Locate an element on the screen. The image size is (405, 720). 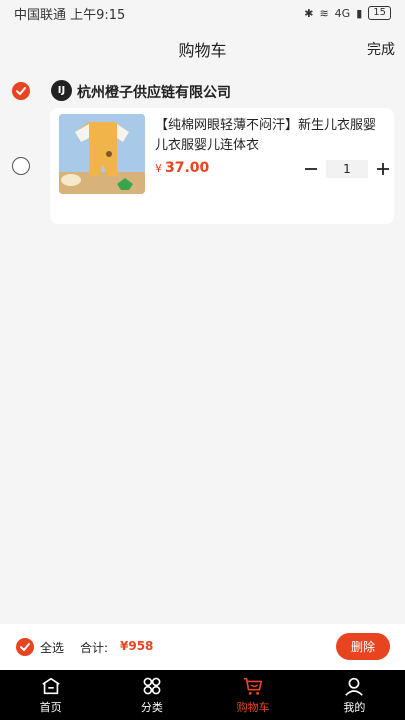
done-button: 完成 is located at coordinates (381, 49).